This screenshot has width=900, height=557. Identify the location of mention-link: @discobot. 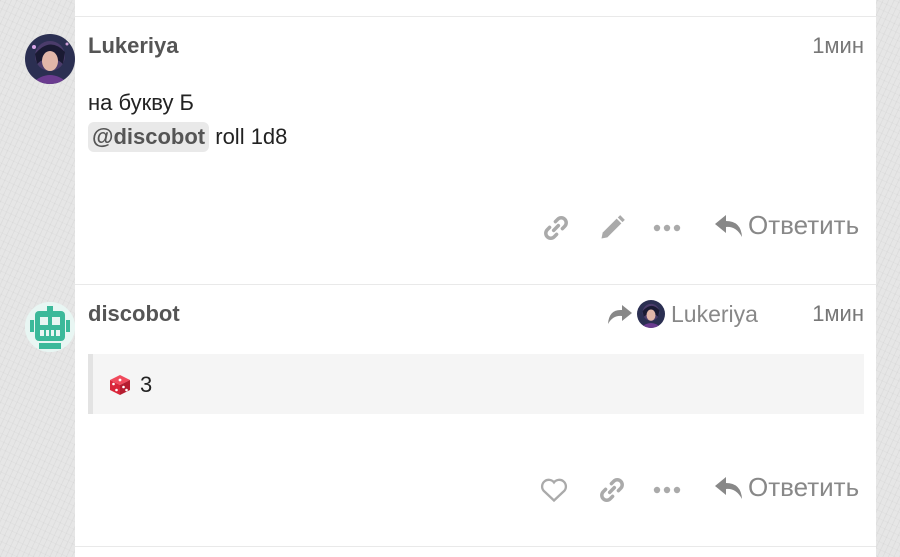
(149, 137).